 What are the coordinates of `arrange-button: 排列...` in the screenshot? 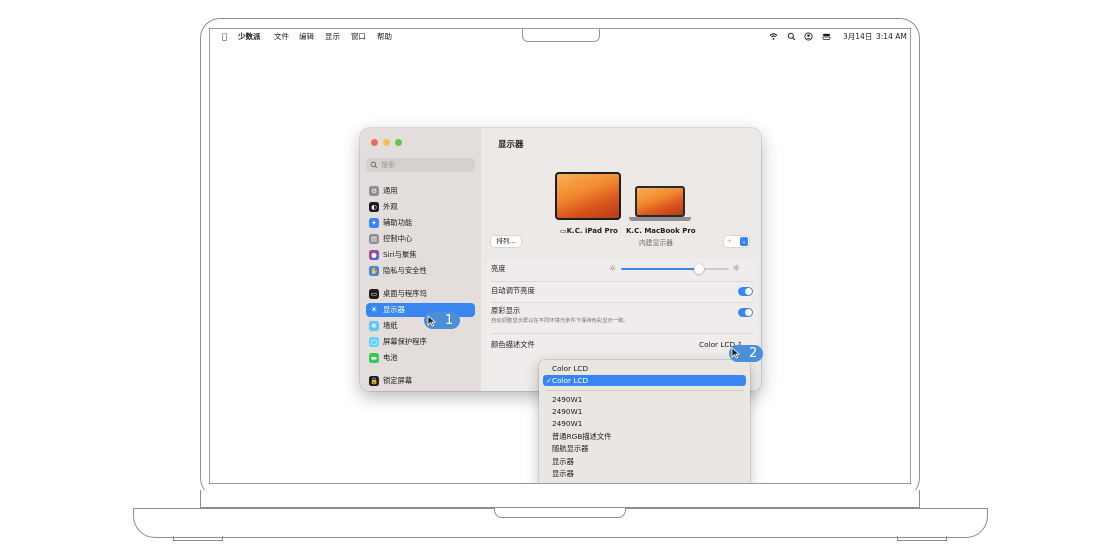 It's located at (506, 241).